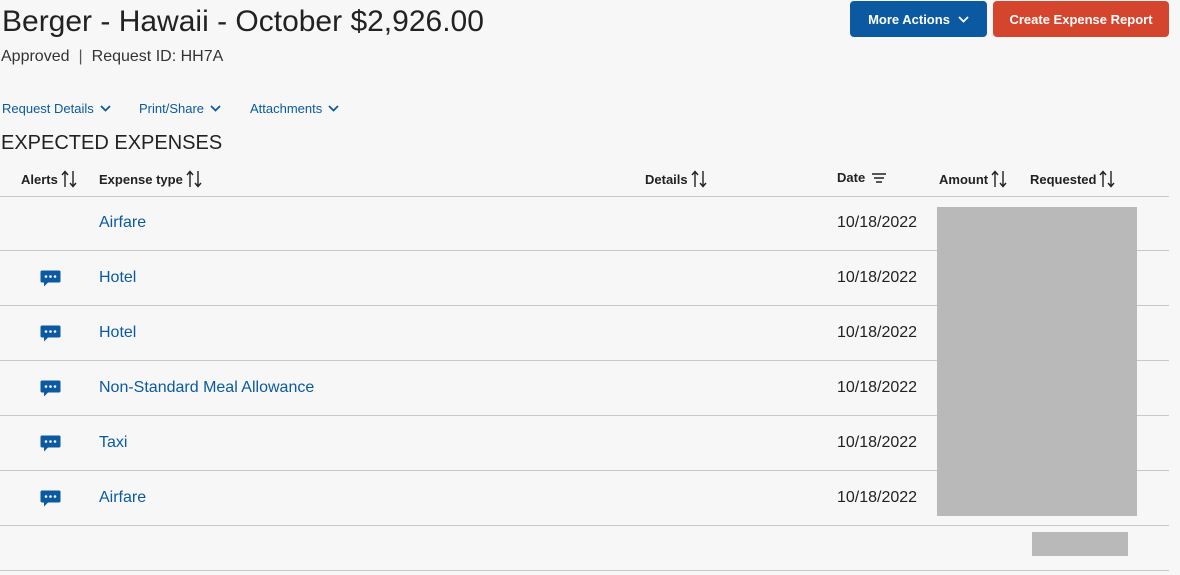 Image resolution: width=1180 pixels, height=575 pixels. Describe the element at coordinates (206, 388) in the screenshot. I see `expense-type-link: Non-Standard Meal Allowance` at that location.